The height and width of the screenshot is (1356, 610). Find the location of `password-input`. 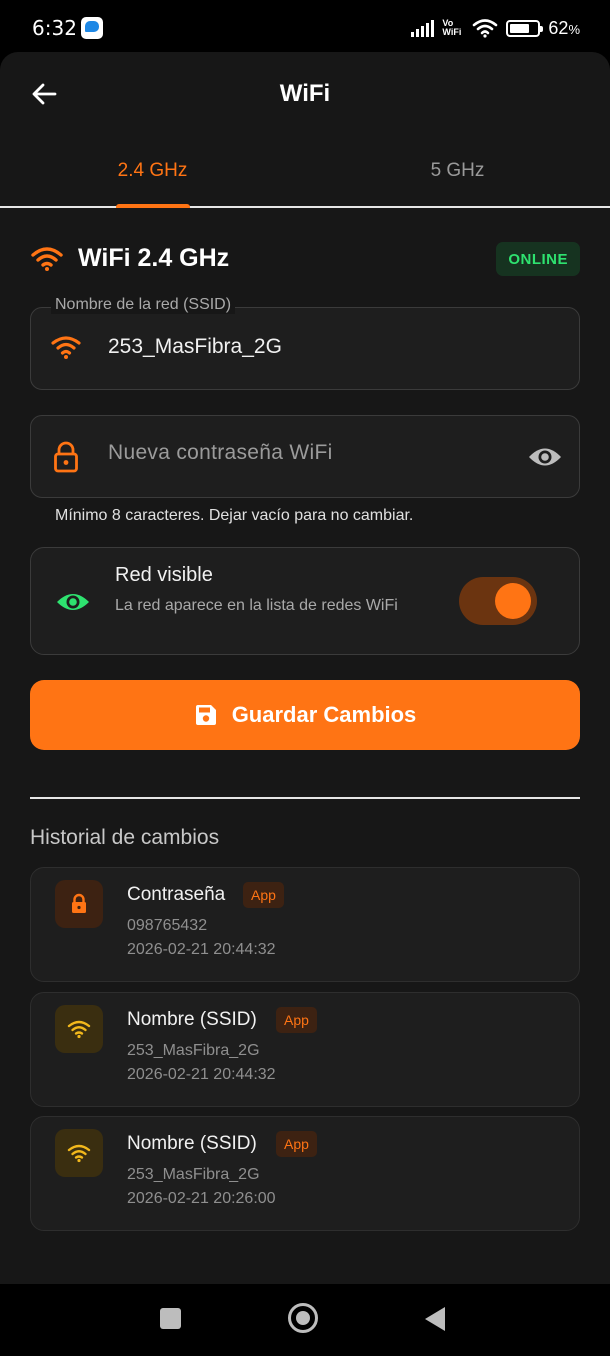

password-input is located at coordinates (308, 453).